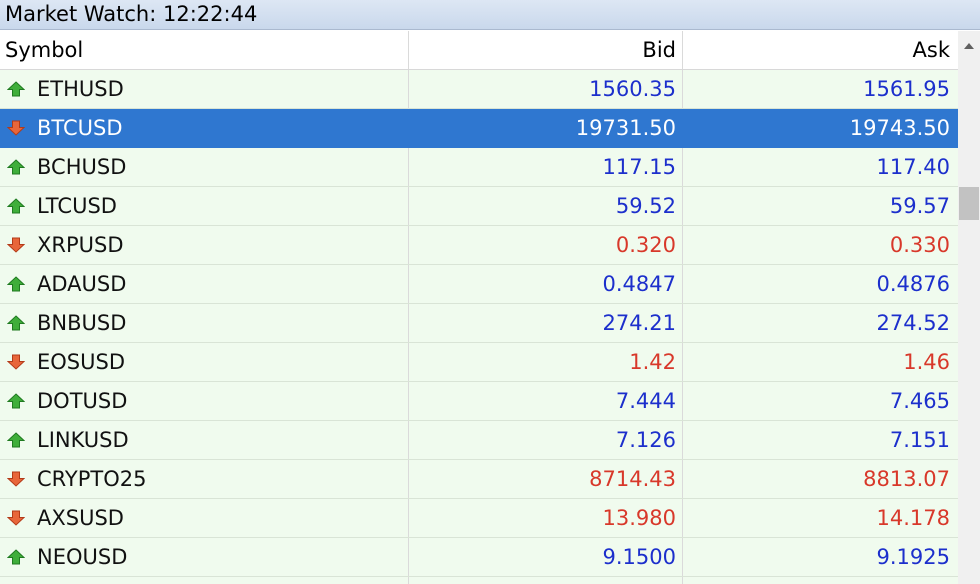 This screenshot has height=584, width=980. I want to click on symbol-label: XRPUSD, so click(80, 245).